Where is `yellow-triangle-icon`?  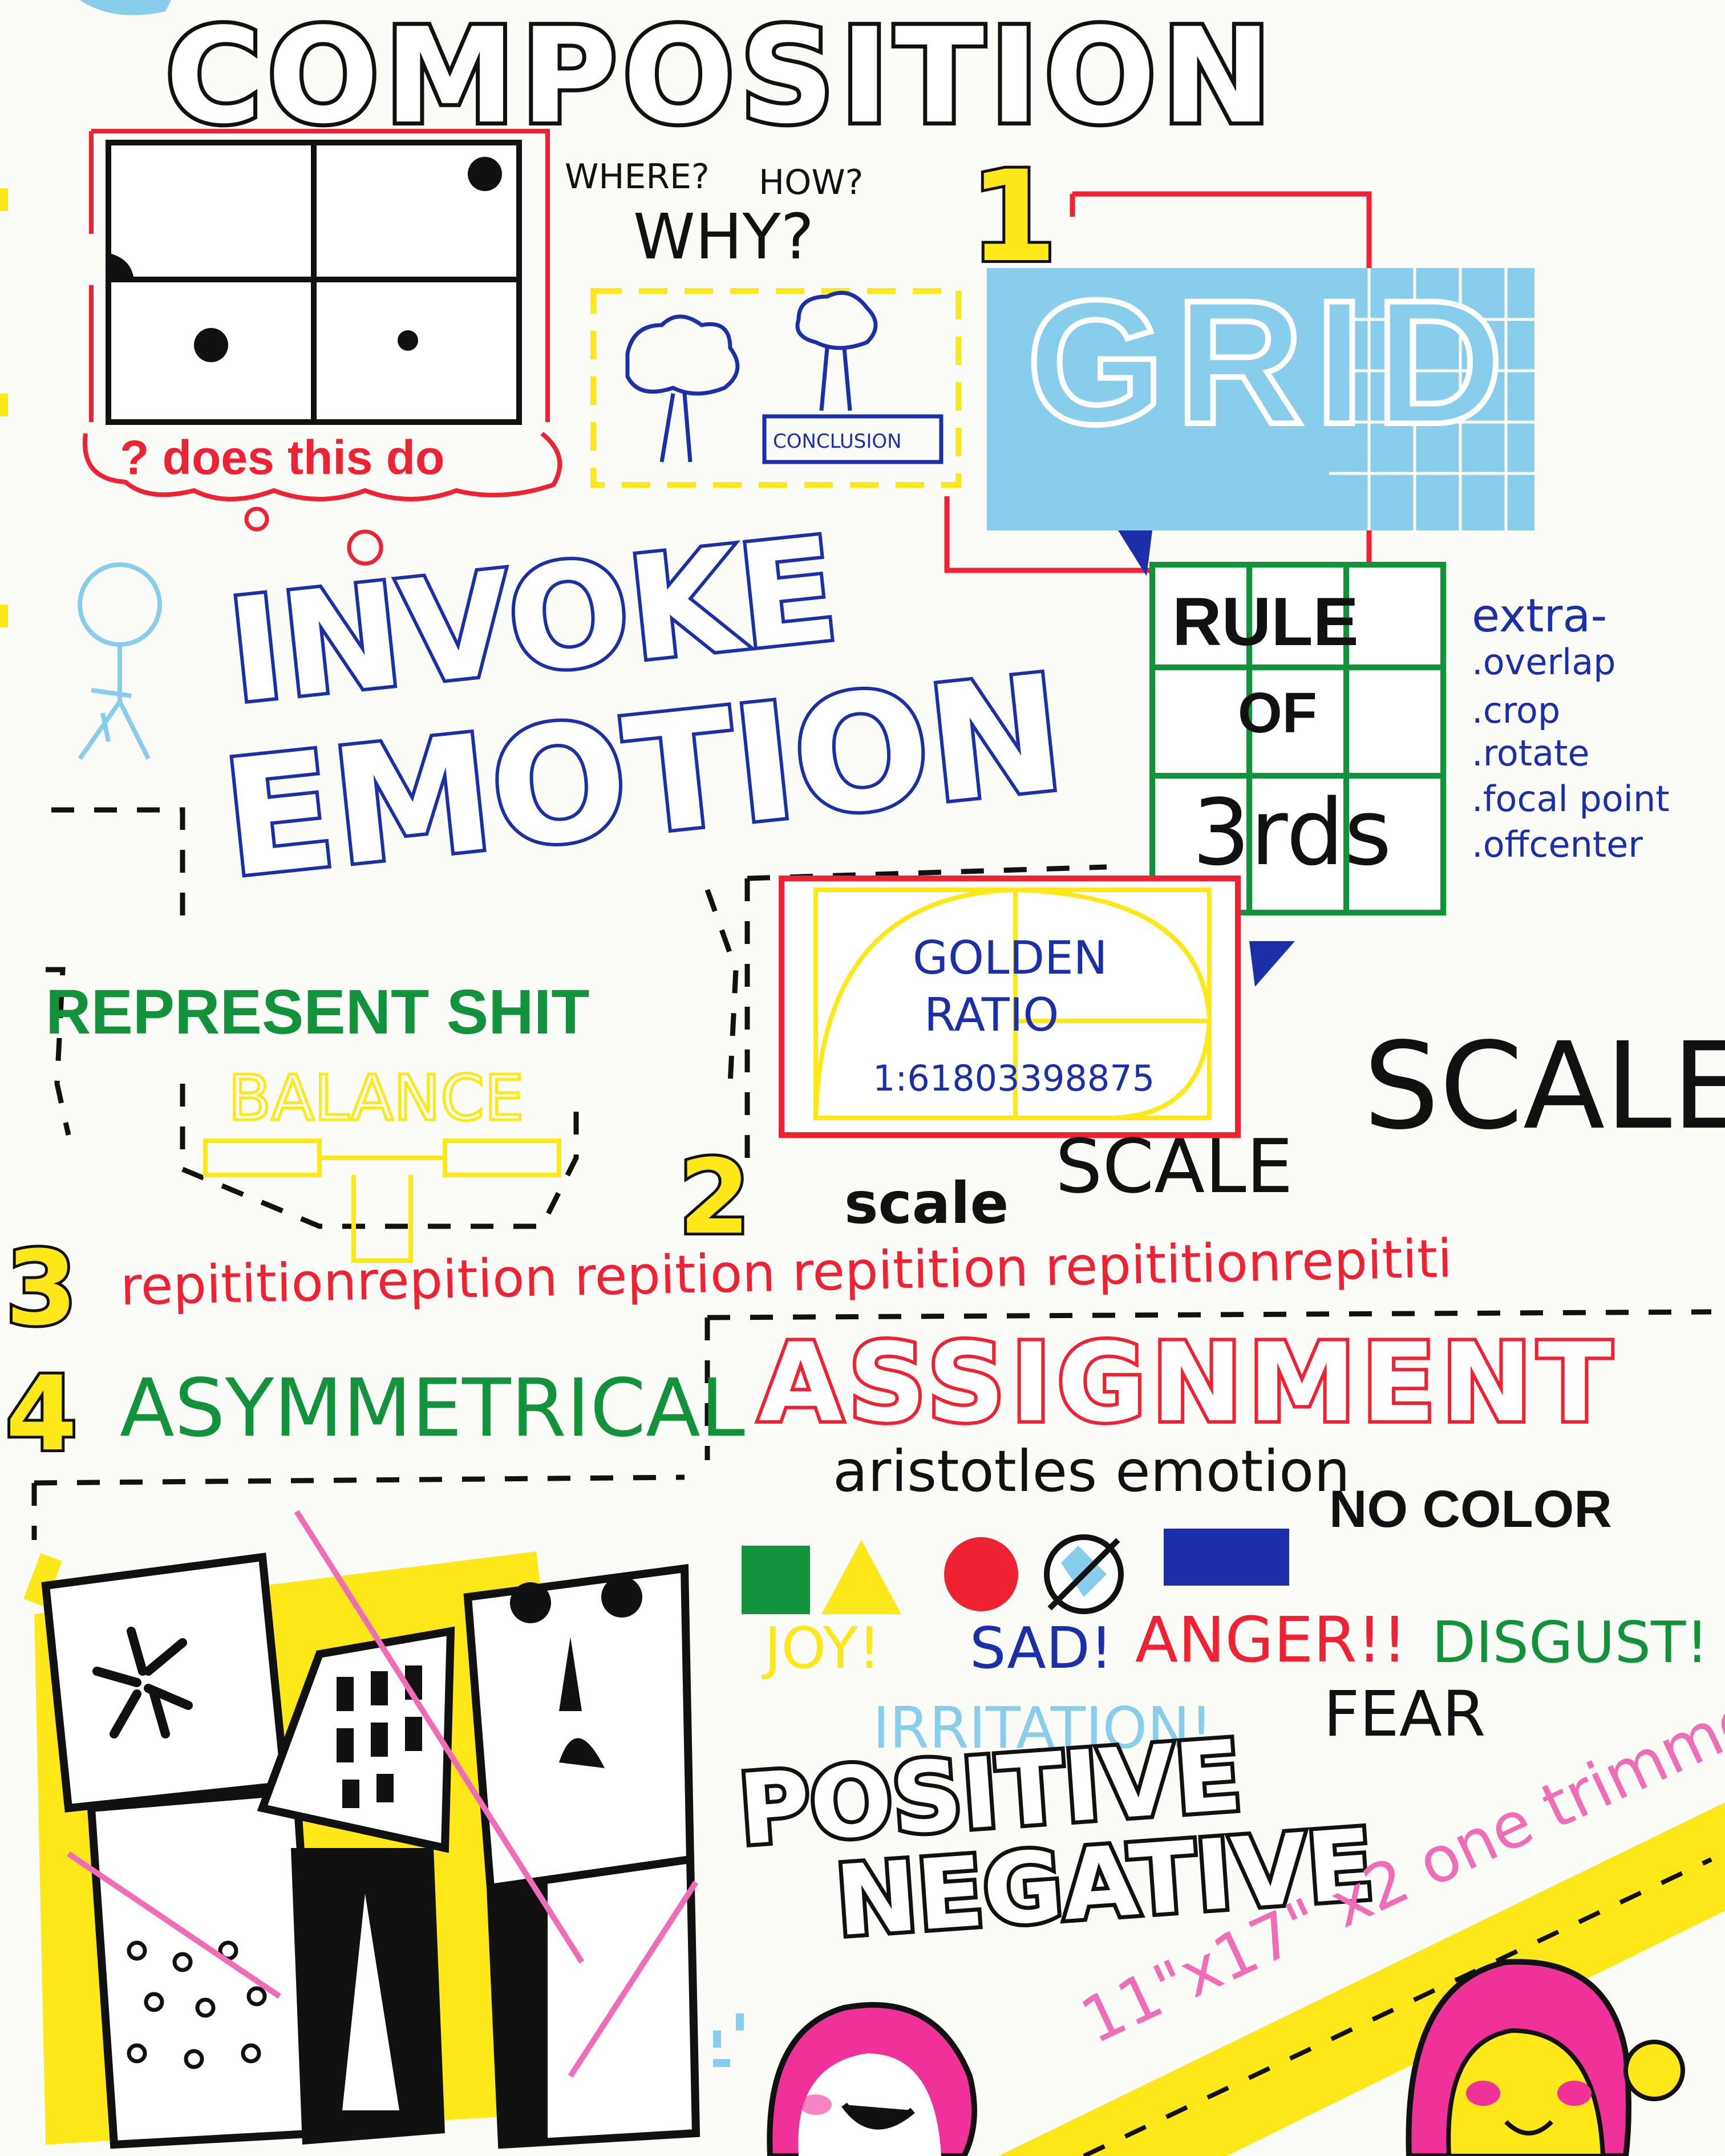 yellow-triangle-icon is located at coordinates (861, 1577).